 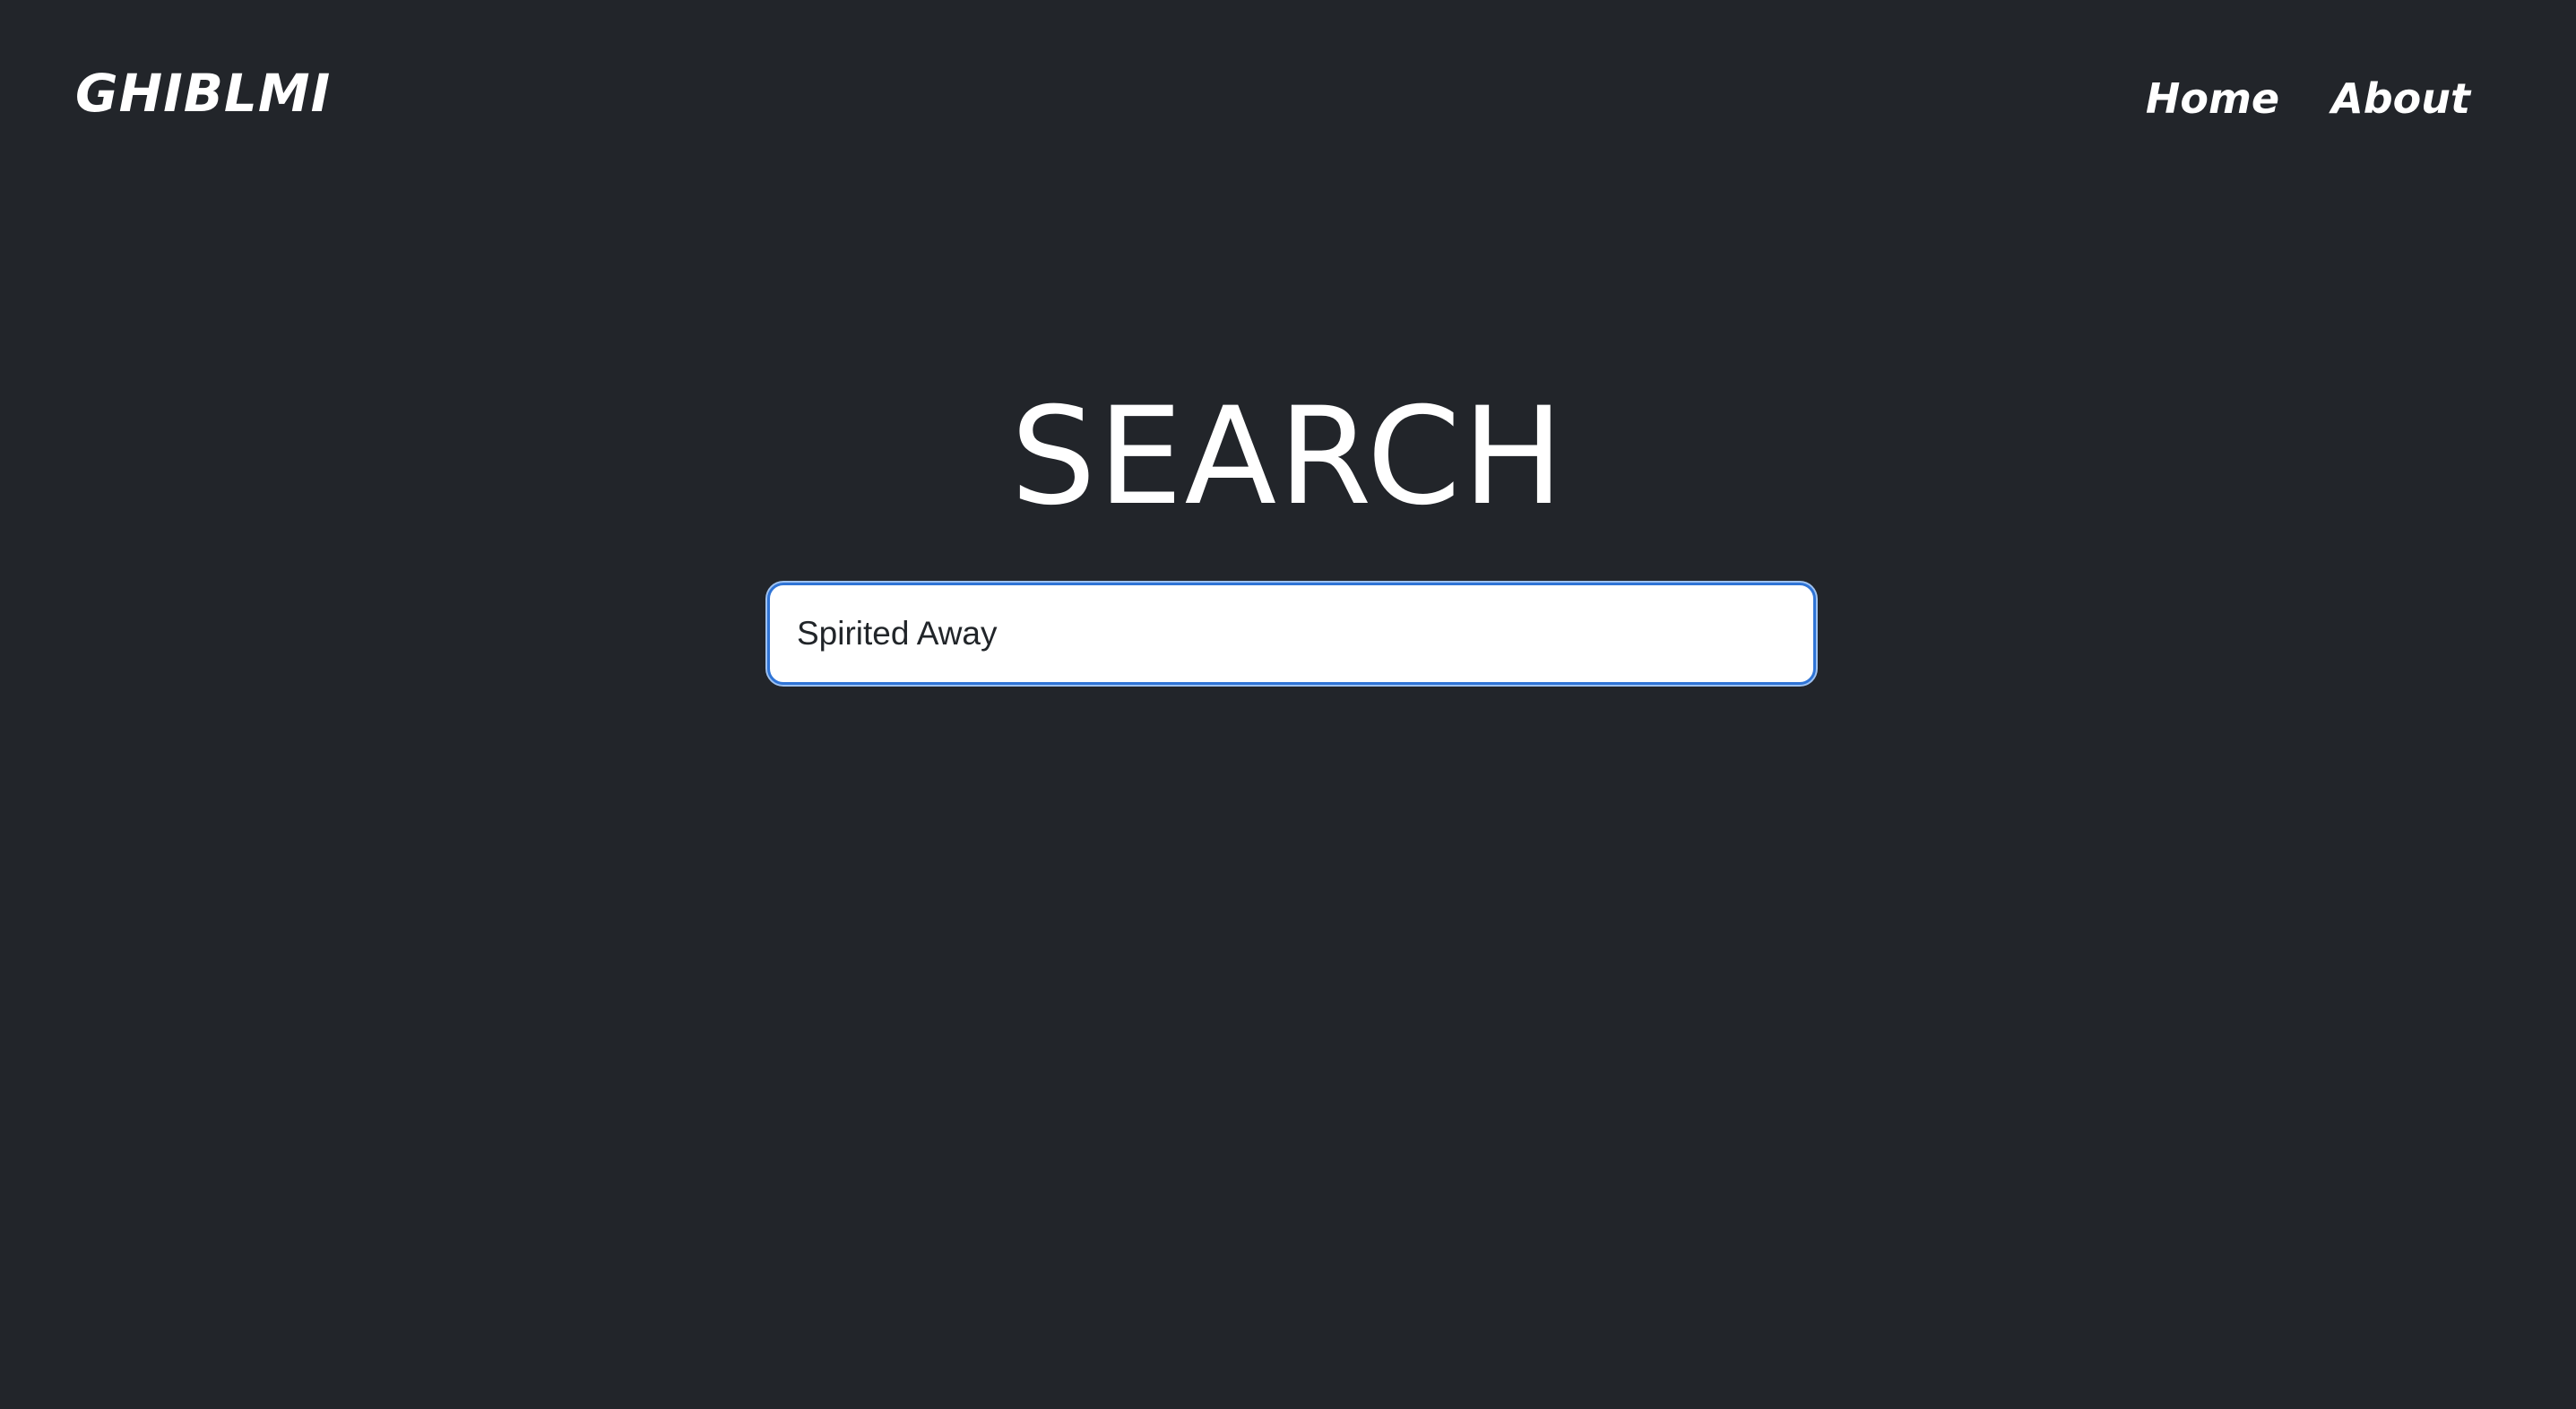 I want to click on search-input, so click(x=1291, y=633).